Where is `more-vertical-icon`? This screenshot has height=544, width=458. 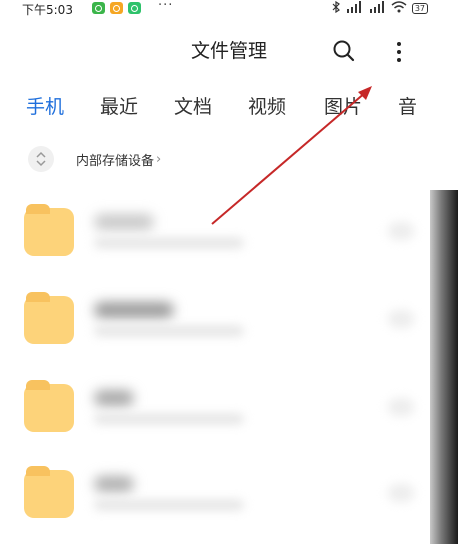
more-vertical-icon is located at coordinates (399, 52).